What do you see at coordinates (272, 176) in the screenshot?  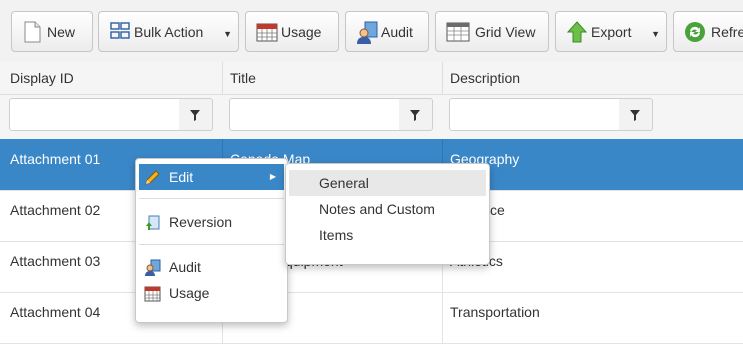 I see `chevron-right-icon: ▶` at bounding box center [272, 176].